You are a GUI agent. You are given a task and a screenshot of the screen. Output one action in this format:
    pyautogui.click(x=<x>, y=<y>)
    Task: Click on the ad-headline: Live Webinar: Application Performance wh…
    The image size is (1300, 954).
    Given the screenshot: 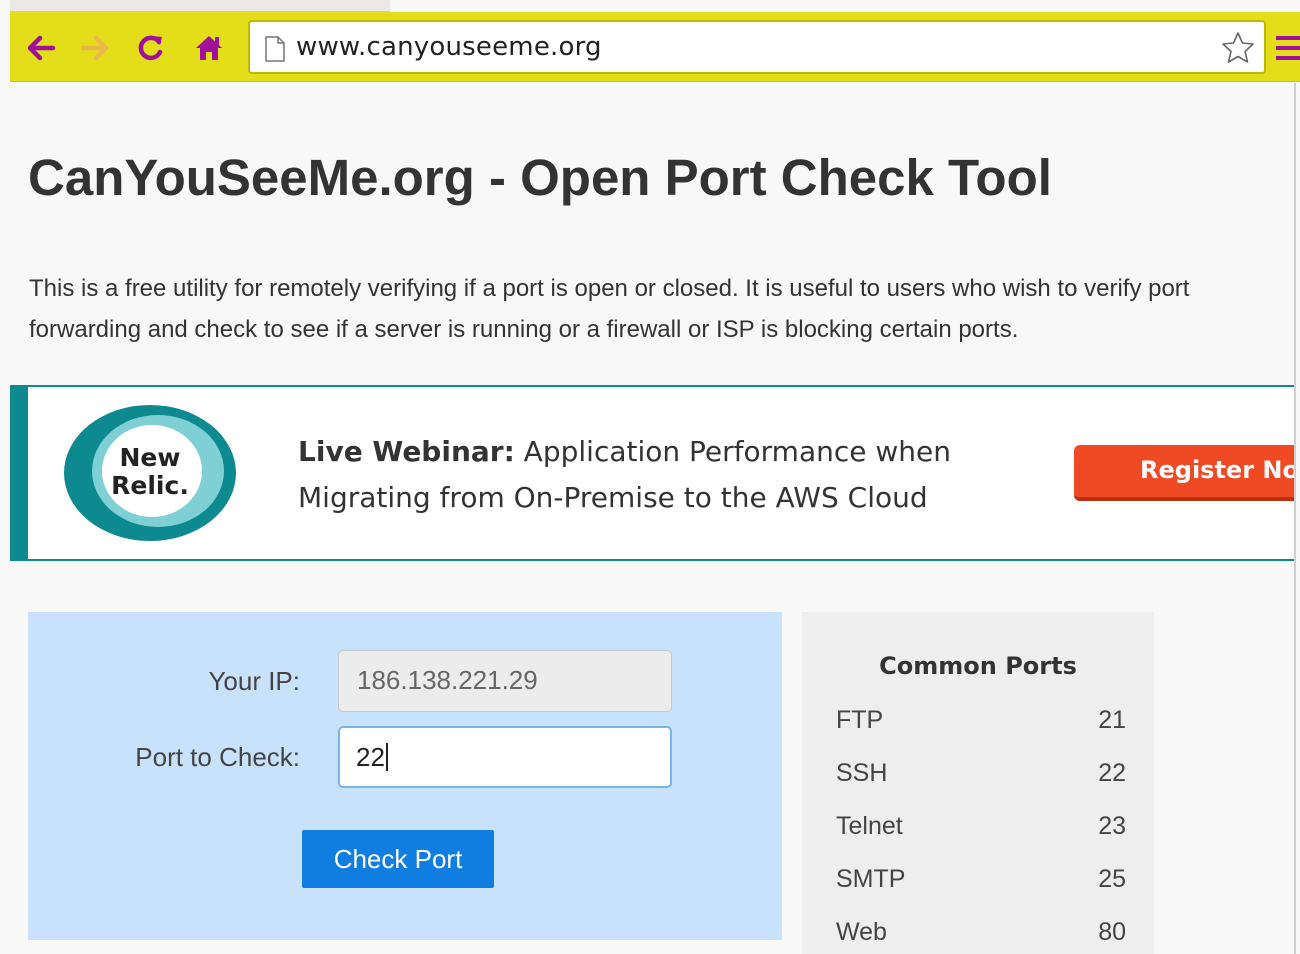 What is the action you would take?
    pyautogui.click(x=658, y=475)
    